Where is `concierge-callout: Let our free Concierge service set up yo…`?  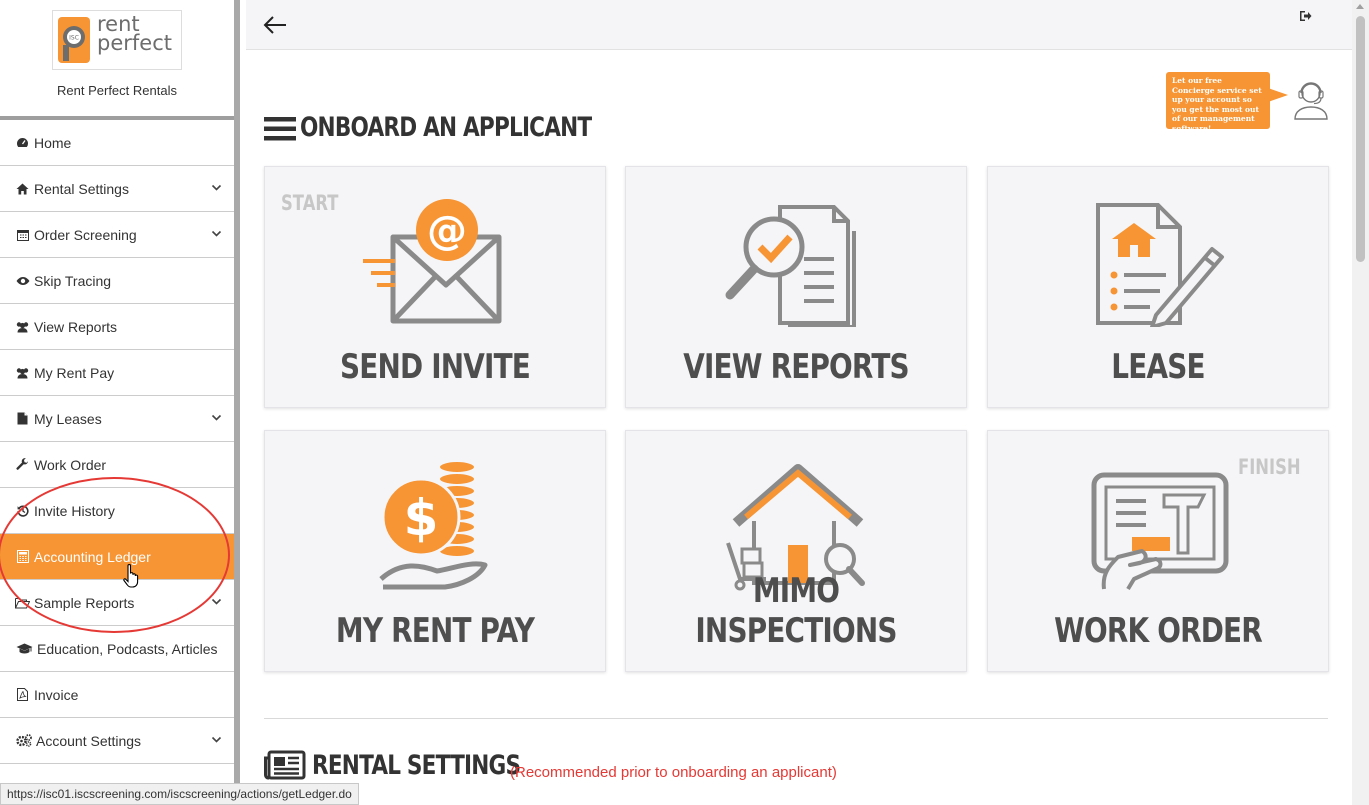
concierge-callout: Let our free Concierge service set up yo… is located at coordinates (1227, 102).